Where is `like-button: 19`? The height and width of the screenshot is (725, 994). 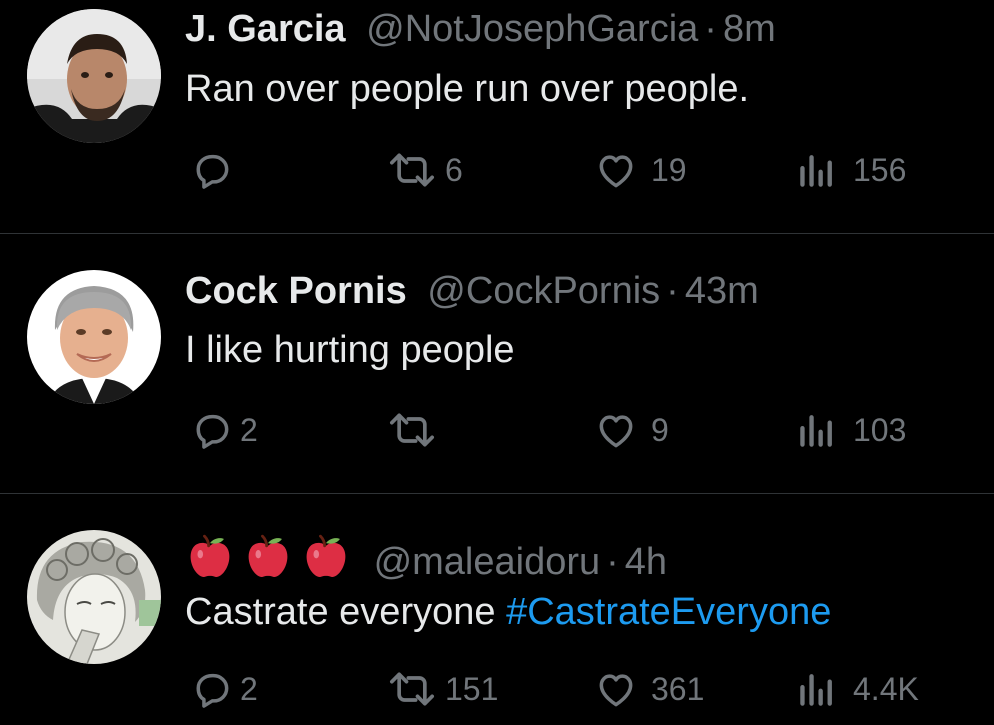
like-button: 19 is located at coordinates (640, 170).